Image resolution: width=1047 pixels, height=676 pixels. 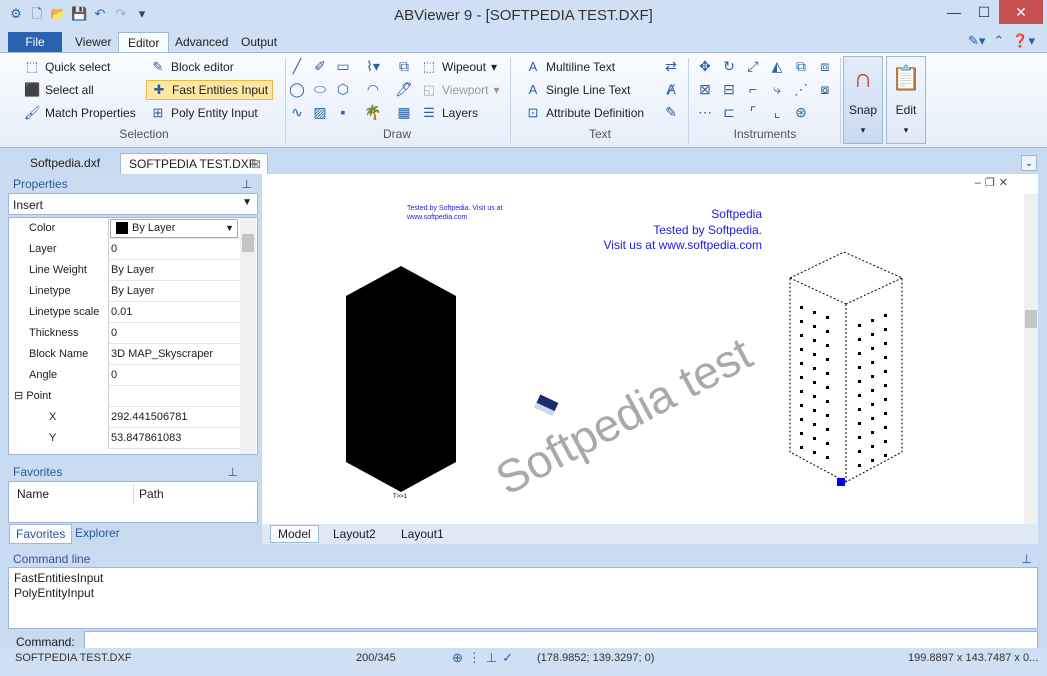 I want to click on offset-icon: ⋯, so click(x=705, y=112).